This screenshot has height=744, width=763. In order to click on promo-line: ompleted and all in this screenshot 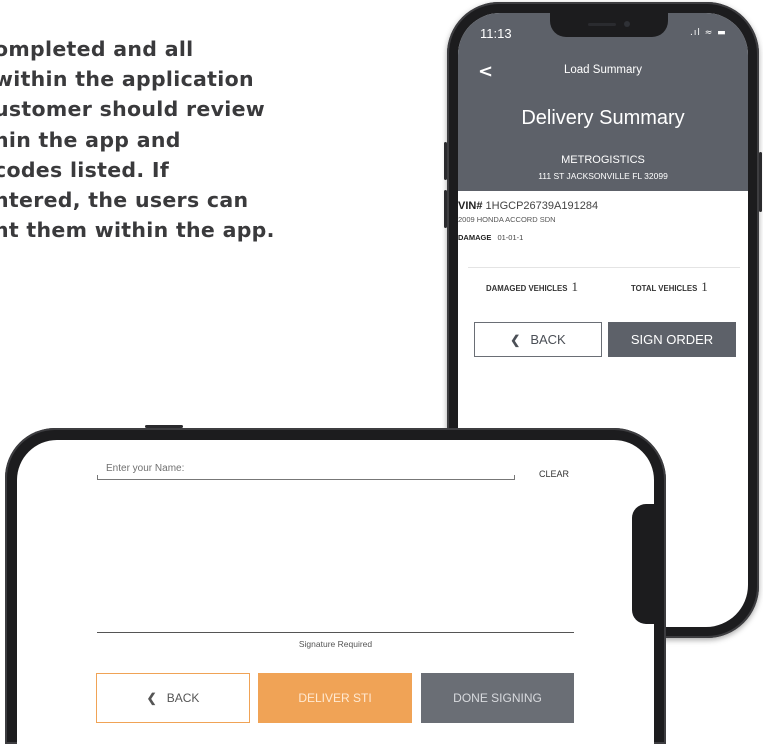, I will do `click(97, 49)`.